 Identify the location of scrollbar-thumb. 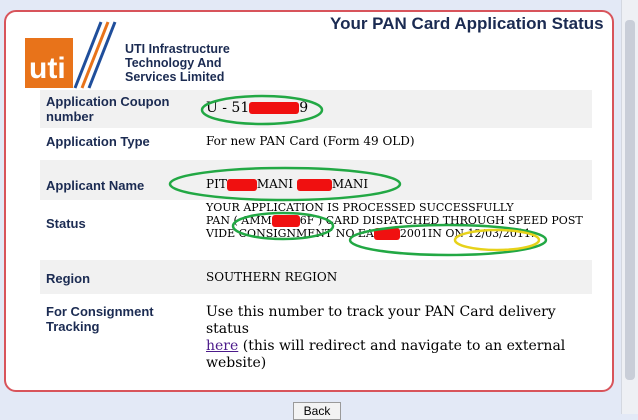
(630, 200).